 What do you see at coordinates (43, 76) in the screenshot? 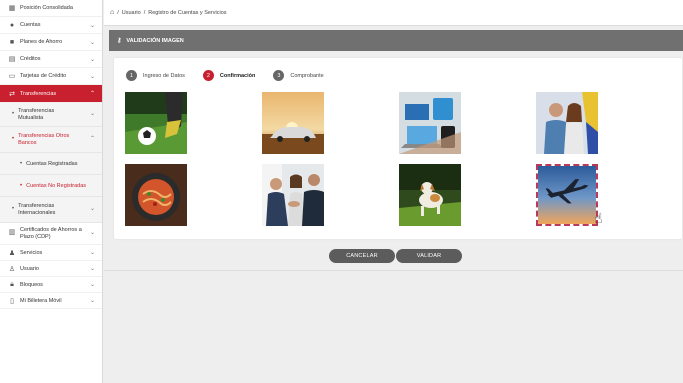
I see `sidebar-item-label: Tarjetas de Crédito` at bounding box center [43, 76].